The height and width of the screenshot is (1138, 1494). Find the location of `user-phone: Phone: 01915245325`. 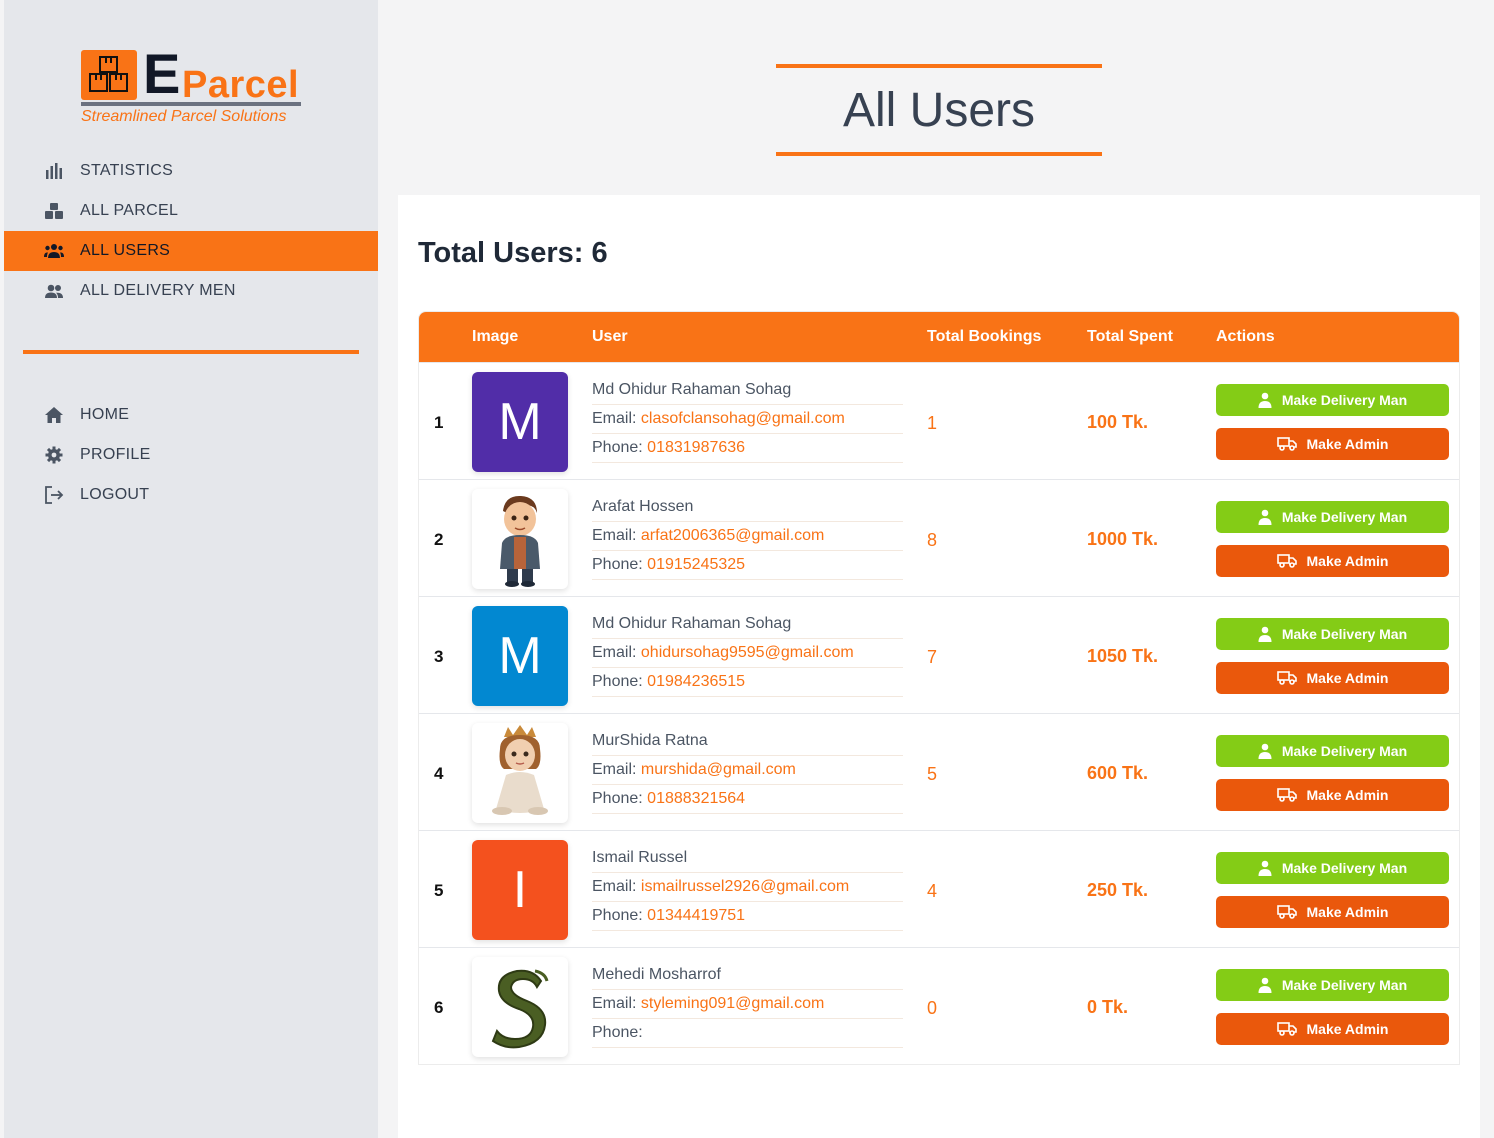

user-phone: Phone: 01915245325 is located at coordinates (747, 565).